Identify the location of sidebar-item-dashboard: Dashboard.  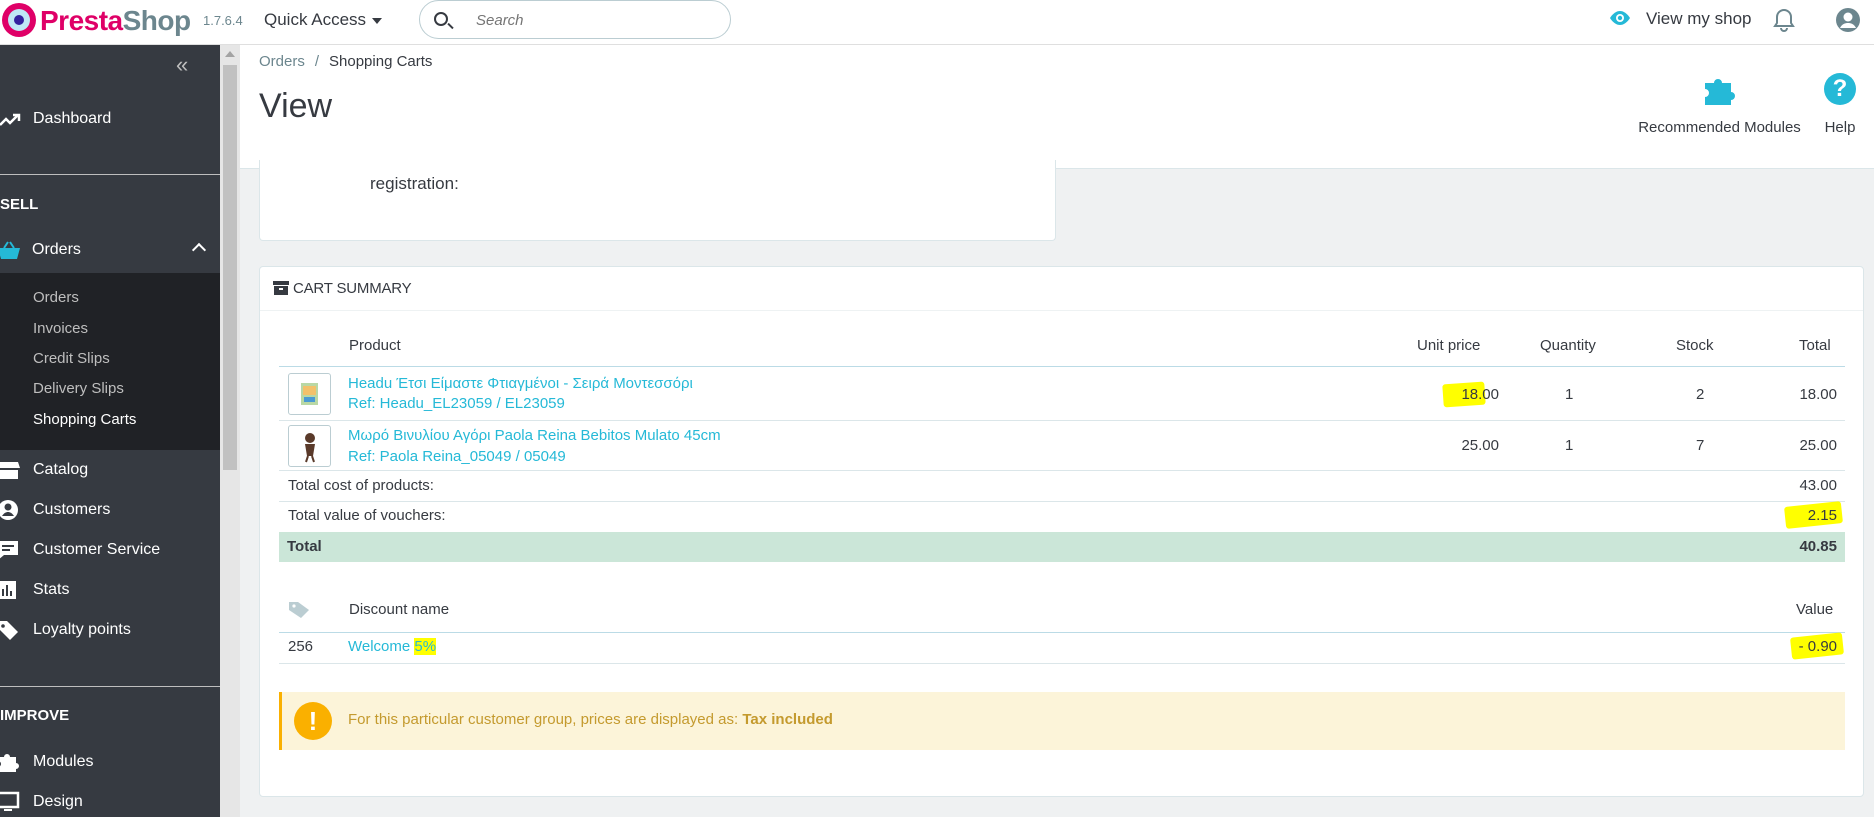
(110, 119).